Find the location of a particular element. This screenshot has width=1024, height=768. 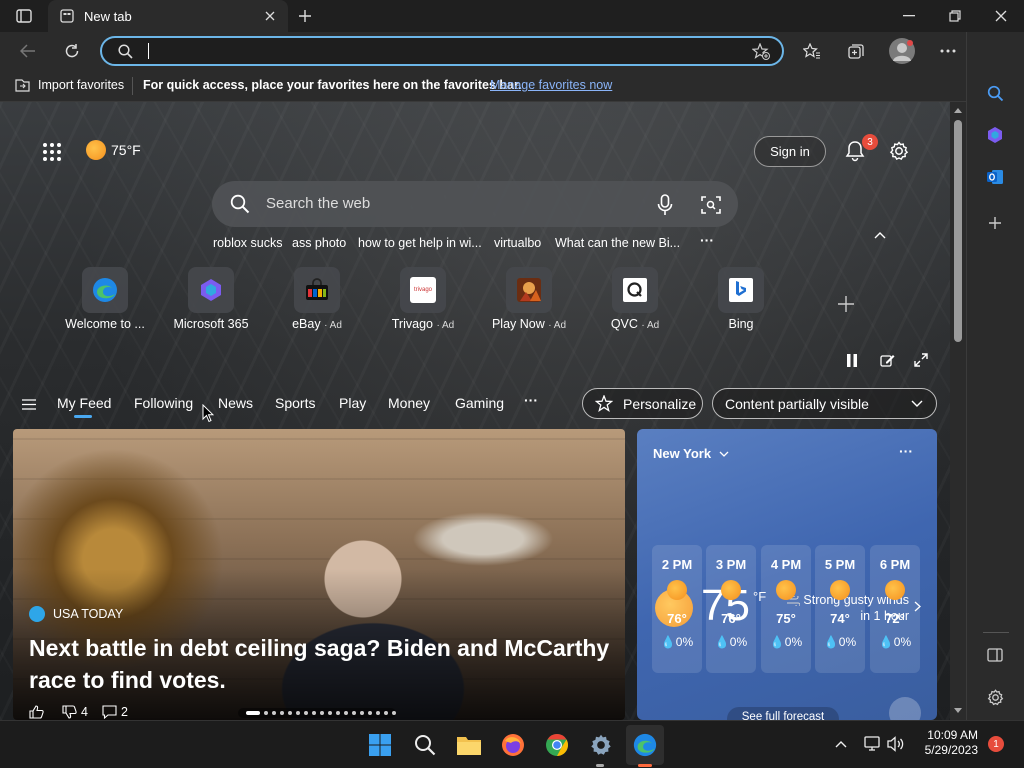

new-tab-button is located at coordinates (305, 16).